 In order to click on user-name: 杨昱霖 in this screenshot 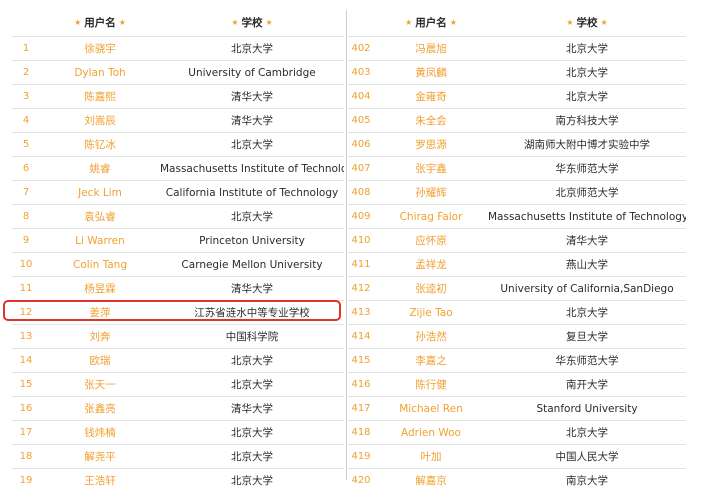, I will do `click(100, 288)`.